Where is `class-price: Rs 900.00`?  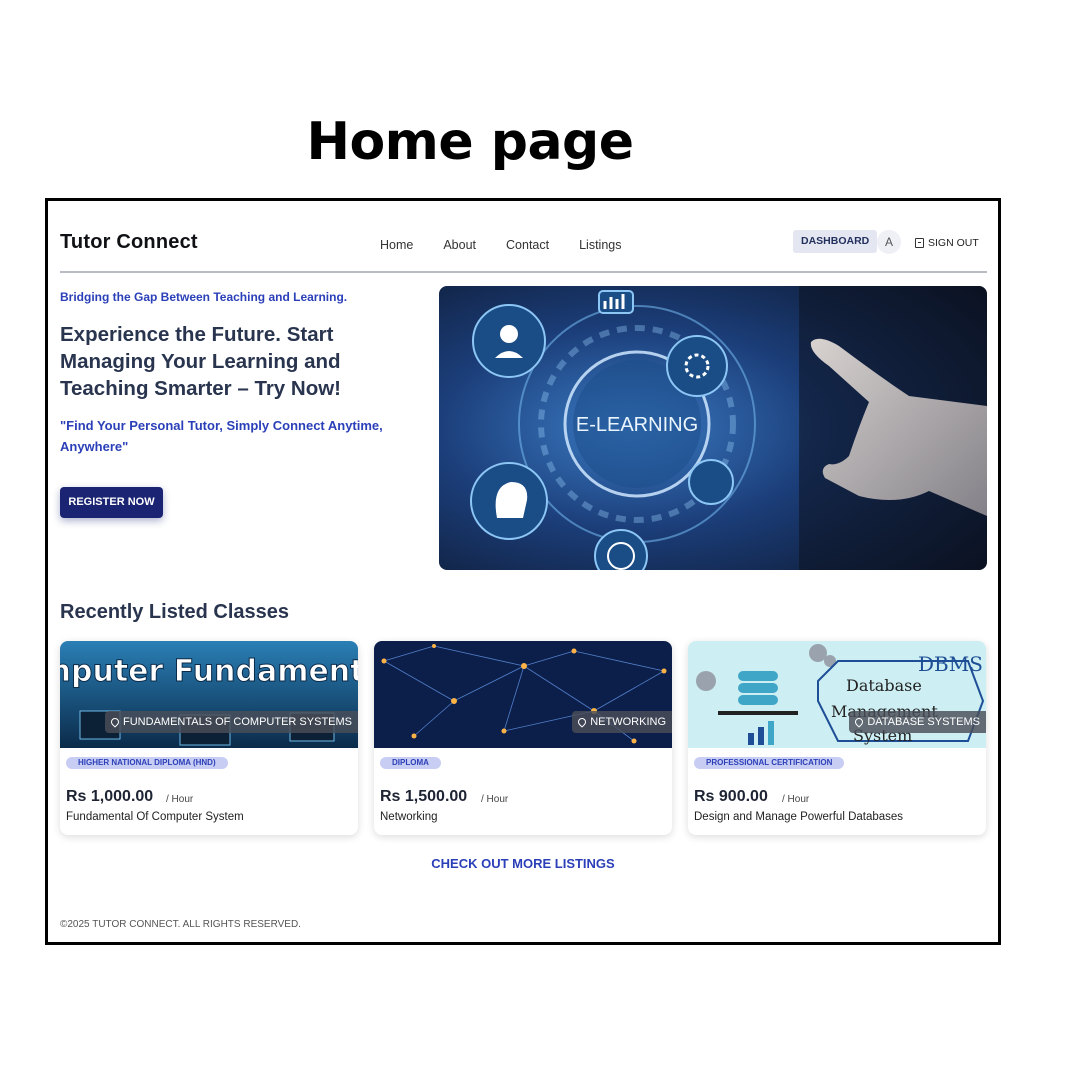
class-price: Rs 900.00 is located at coordinates (731, 796).